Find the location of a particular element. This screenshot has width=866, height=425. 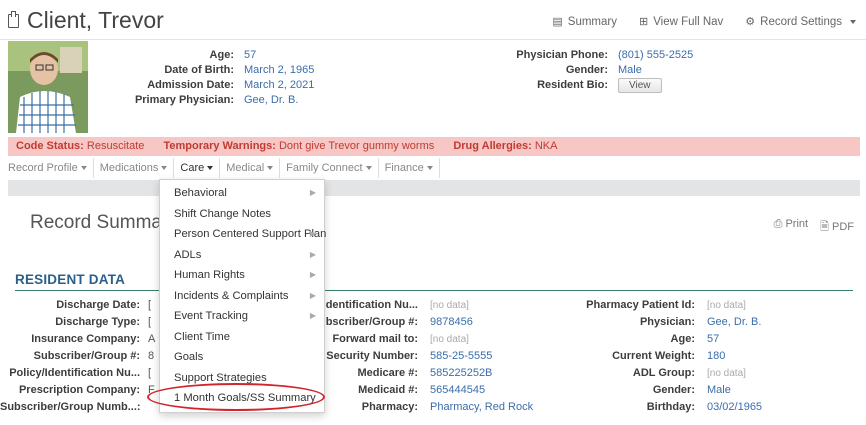

pdf-button: 🗎 PDF is located at coordinates (837, 227).